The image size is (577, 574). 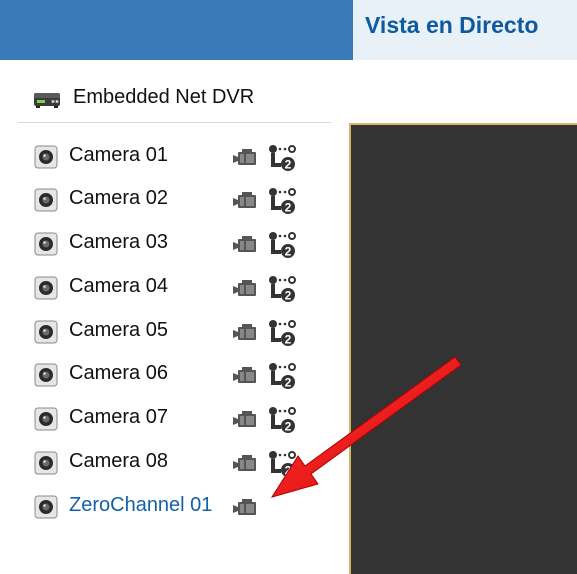 I want to click on channel-item: Camera 06 2, so click(x=180, y=376).